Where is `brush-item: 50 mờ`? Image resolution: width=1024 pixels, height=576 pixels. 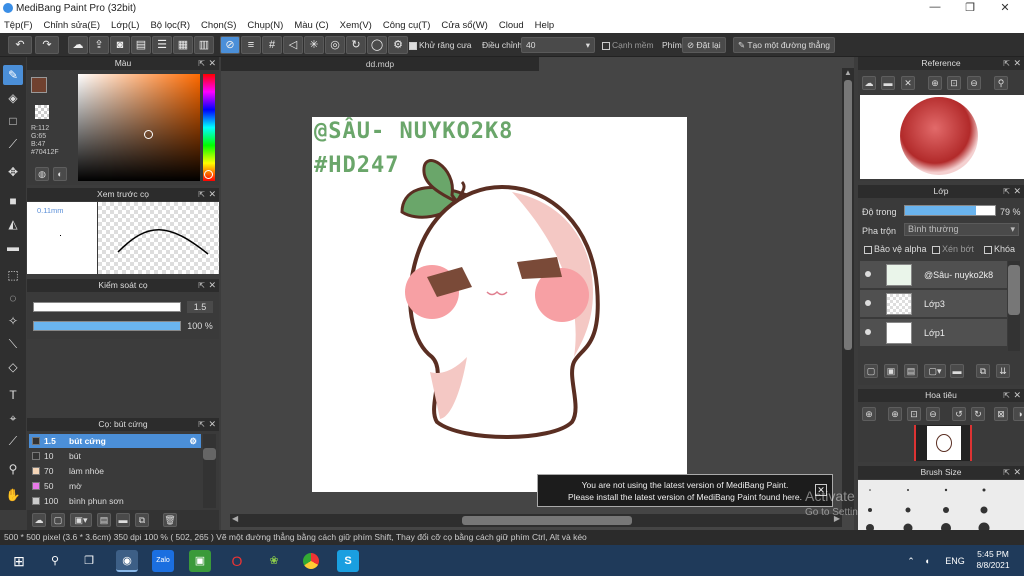 brush-item: 50 mờ is located at coordinates (115, 486).